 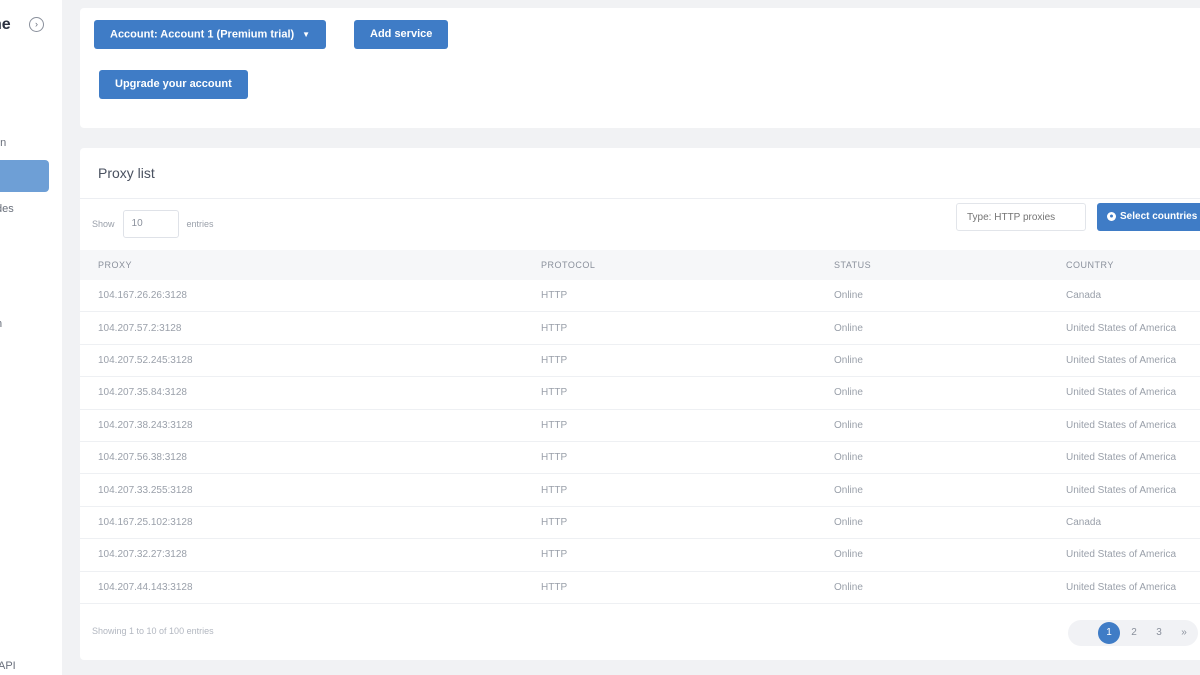 I want to click on caret-down-icon: ▼, so click(x=306, y=34).